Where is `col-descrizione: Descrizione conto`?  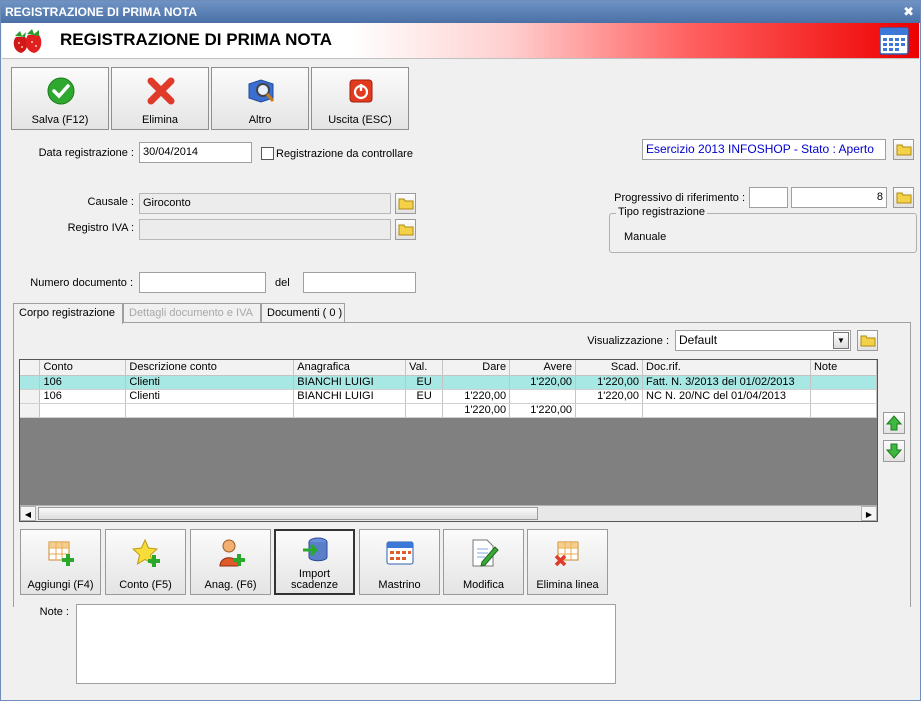
col-descrizione: Descrizione conto is located at coordinates (210, 368).